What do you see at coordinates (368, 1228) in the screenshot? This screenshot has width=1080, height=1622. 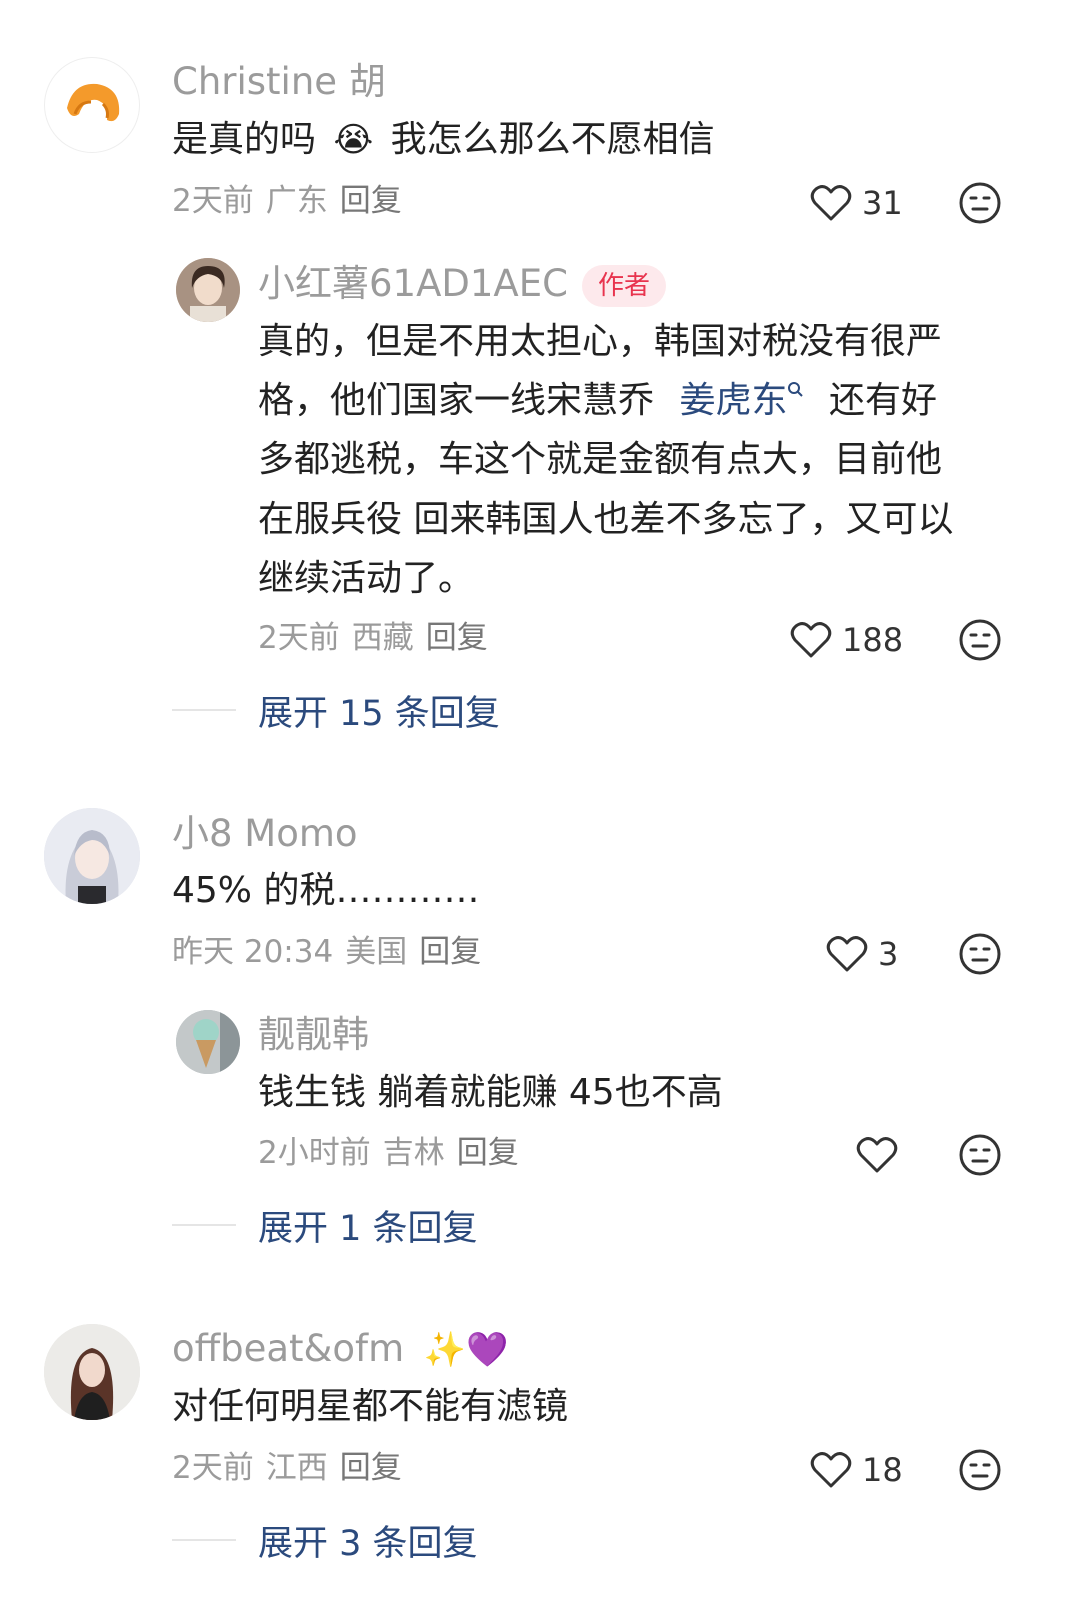 I see `expand-label: 展开 1 条回复` at bounding box center [368, 1228].